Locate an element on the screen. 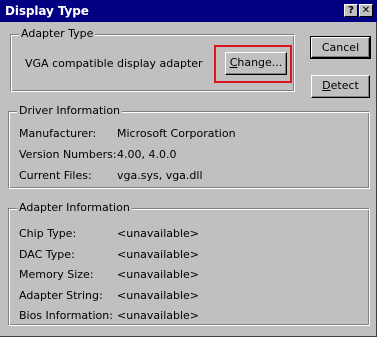 The height and width of the screenshot is (337, 377). window-title: Display Type is located at coordinates (47, 11).